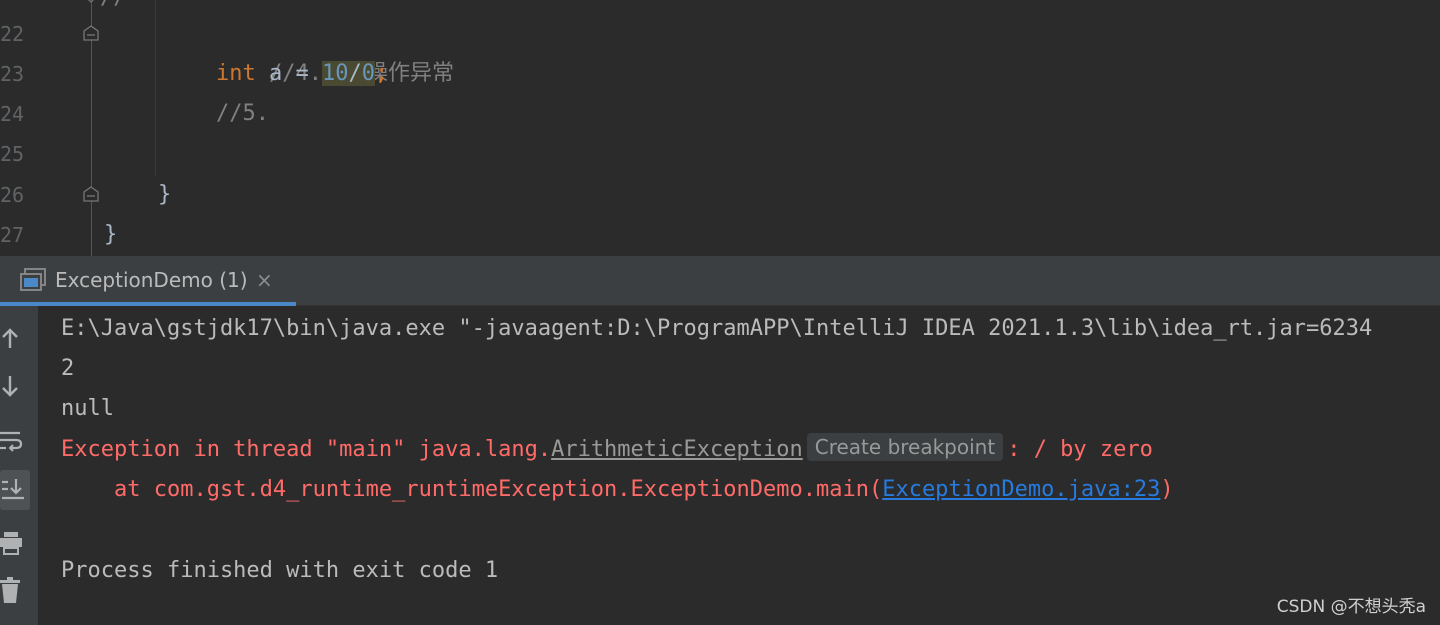 Image resolution: width=1440 pixels, height=625 pixels. Describe the element at coordinates (368, 73) in the screenshot. I see `number-literal: 0` at that location.